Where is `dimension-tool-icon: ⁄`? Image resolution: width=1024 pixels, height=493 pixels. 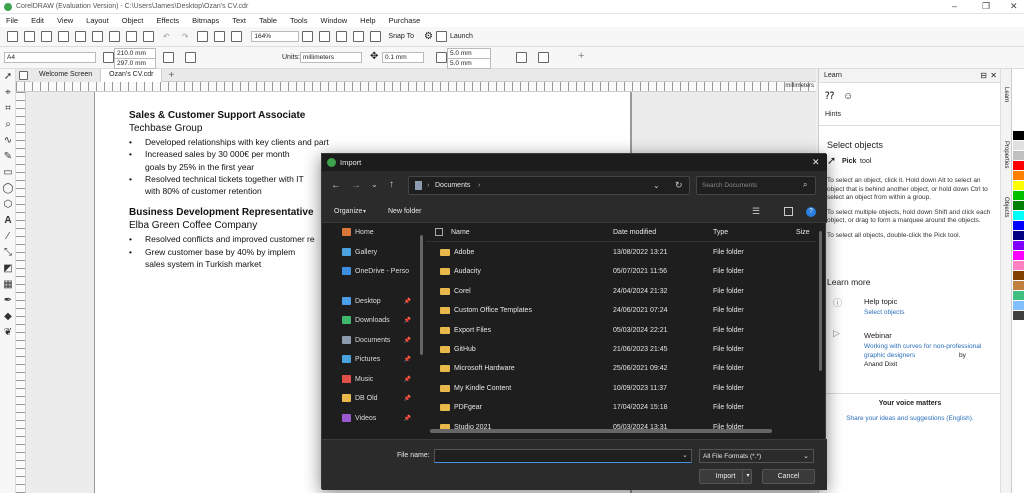
dimension-tool-icon: ⁄ is located at coordinates (8, 237).